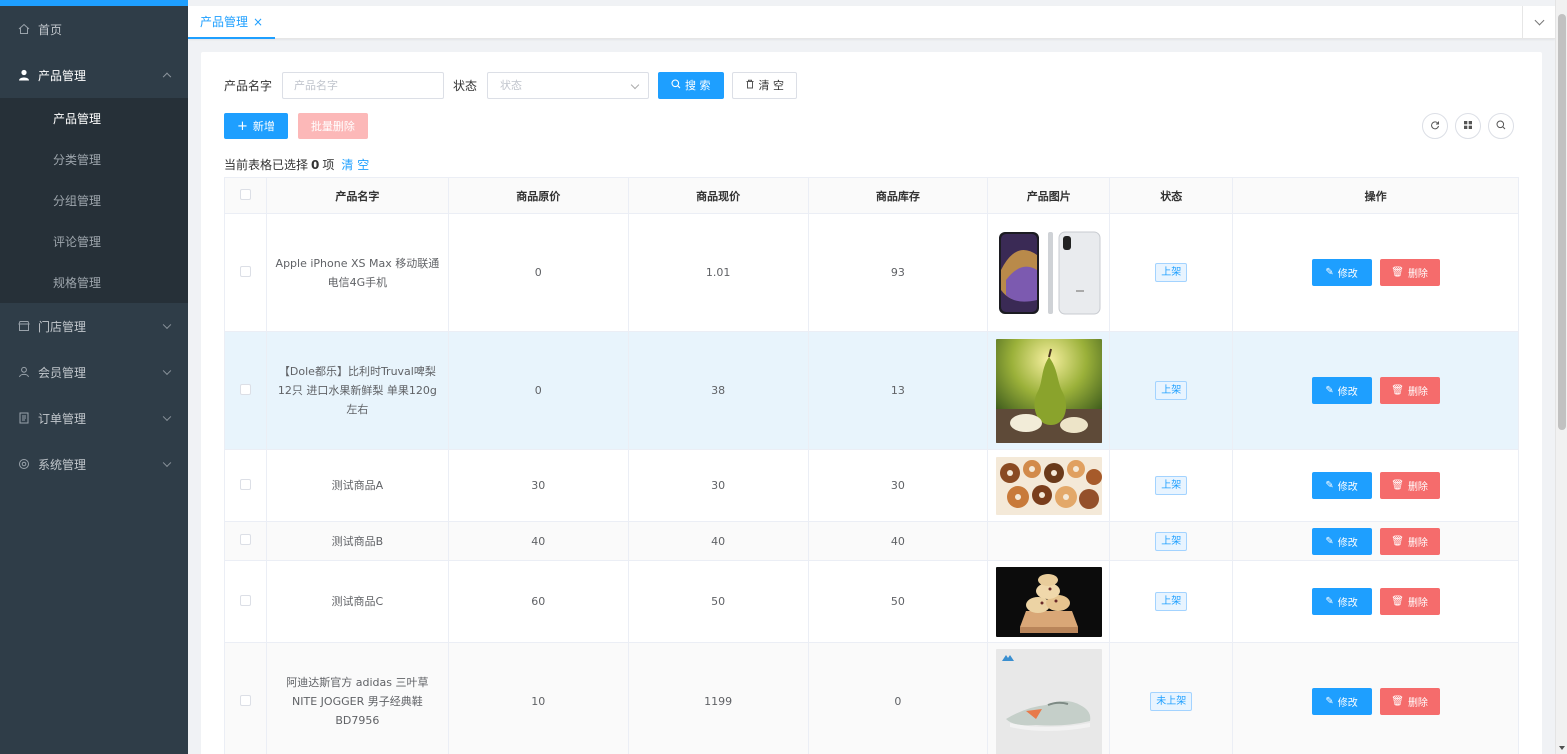  I want to click on sidebar-item-member: 会员管理, so click(94, 372).